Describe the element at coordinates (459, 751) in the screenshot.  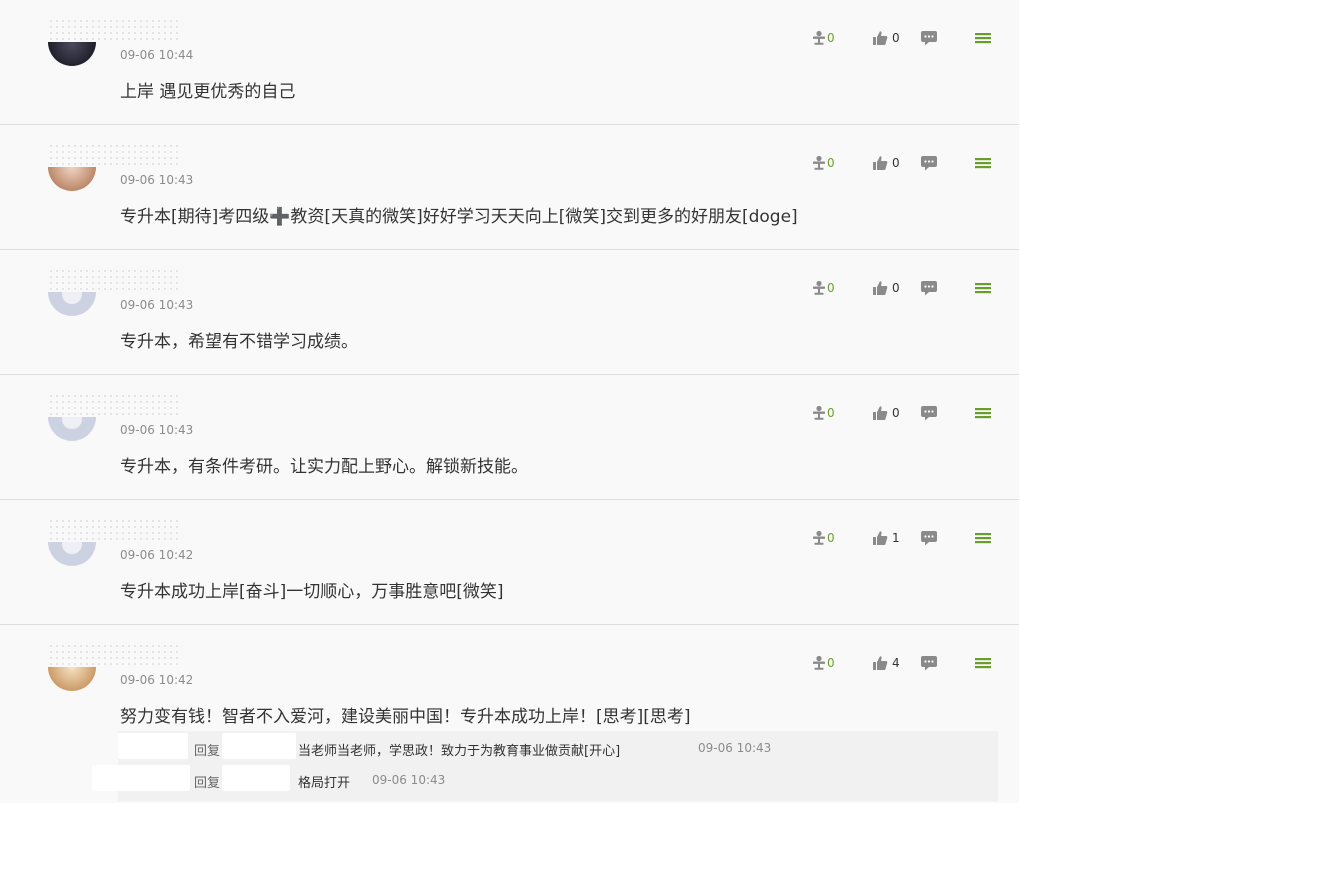
I see `reply-text: 当老师当老师，学思政！致力于为教育事业做贡献[开心]` at that location.